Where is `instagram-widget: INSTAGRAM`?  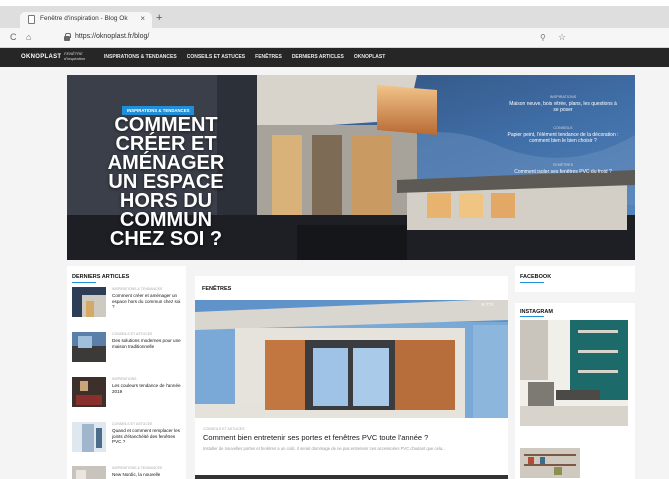
instagram-widget: INSTAGRAM is located at coordinates (575, 391).